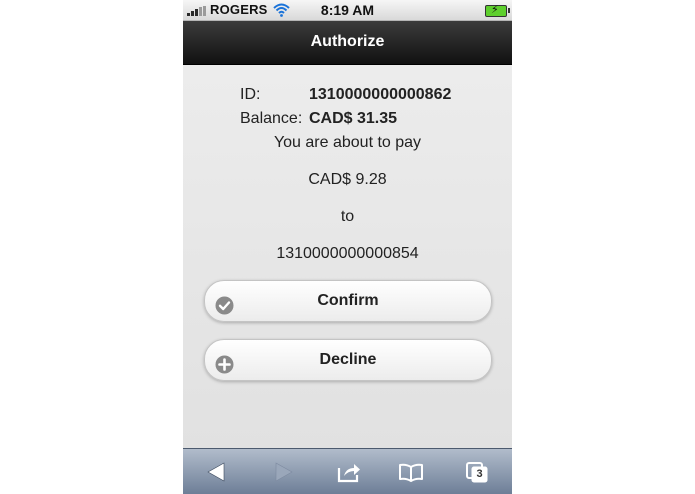  I want to click on decline-button-label: Decline, so click(348, 359).